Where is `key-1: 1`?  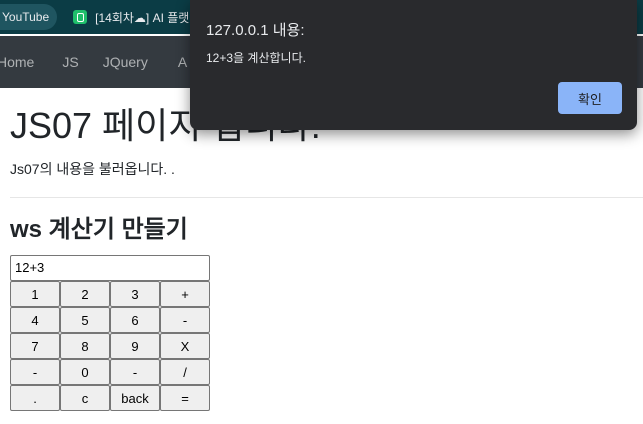
key-1: 1 is located at coordinates (35, 294).